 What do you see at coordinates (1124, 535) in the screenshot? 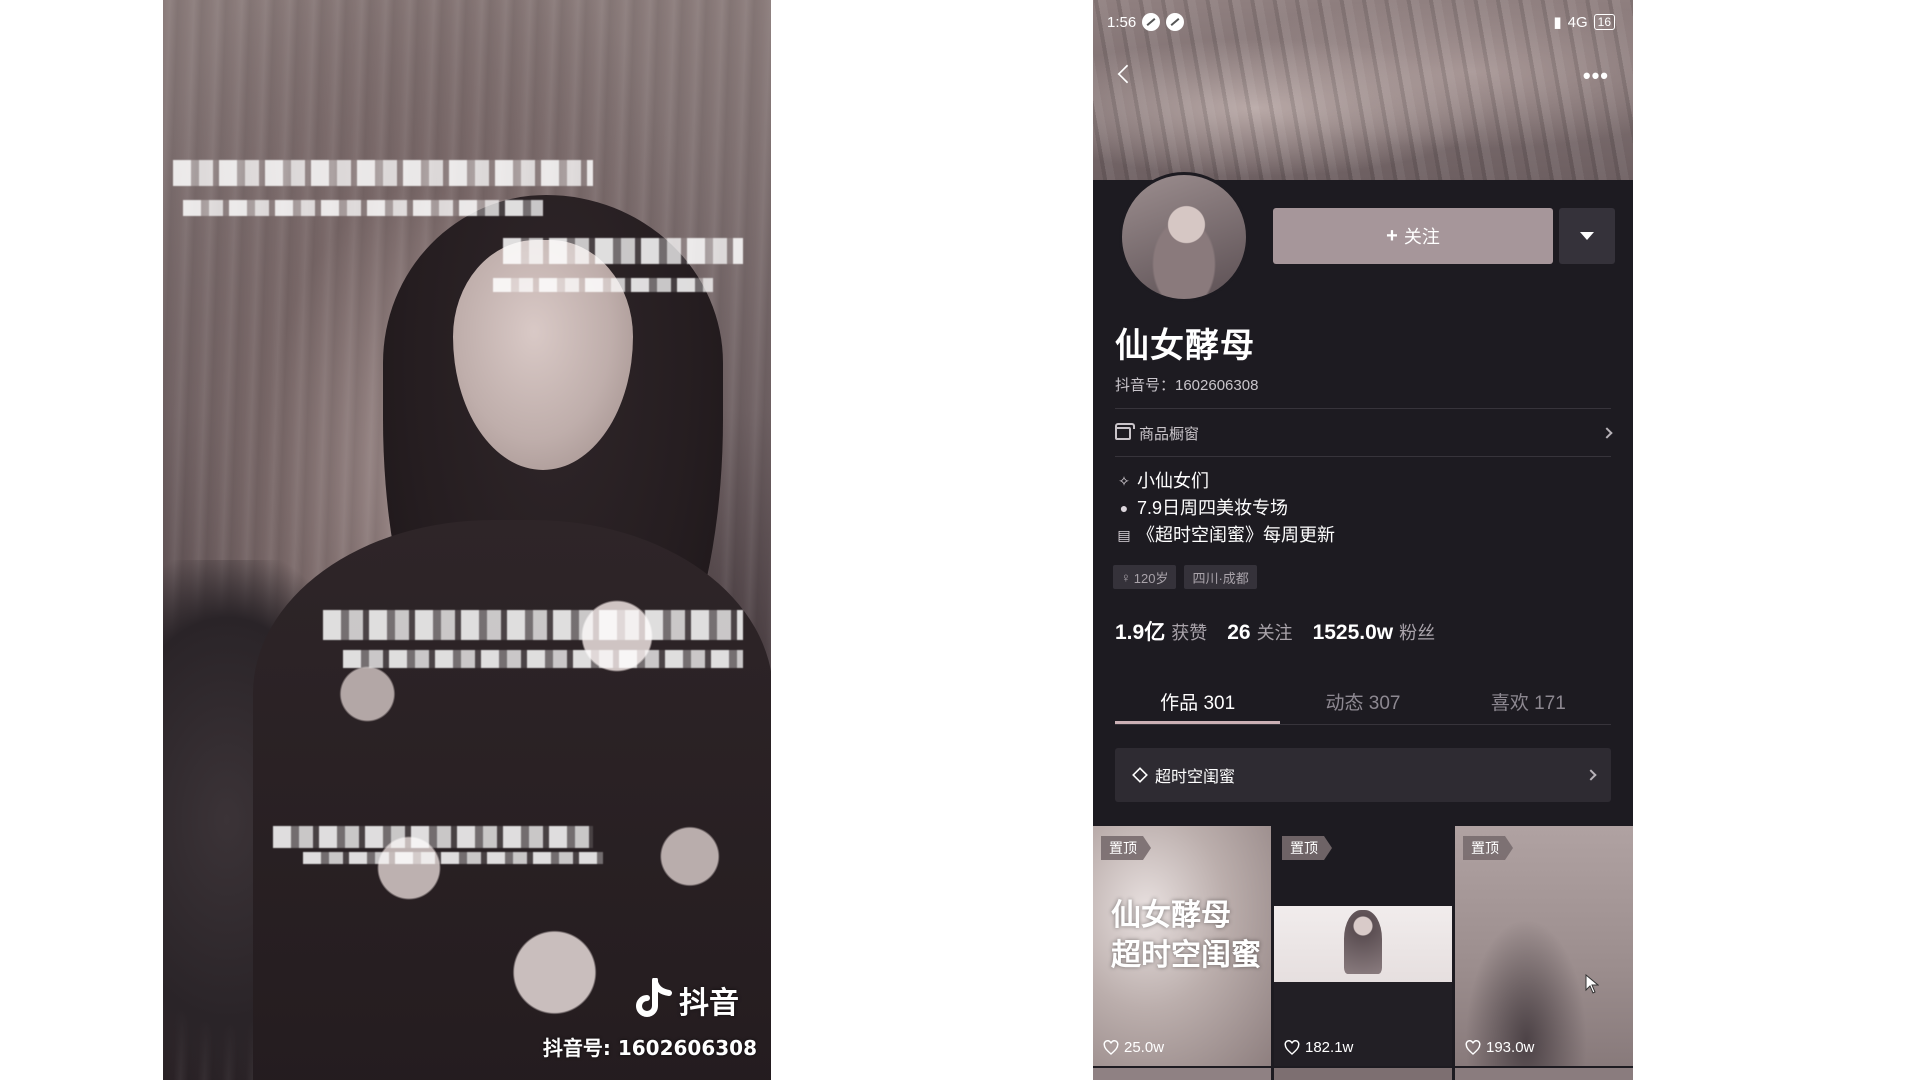
I see `clapper-icon: ▤` at bounding box center [1124, 535].